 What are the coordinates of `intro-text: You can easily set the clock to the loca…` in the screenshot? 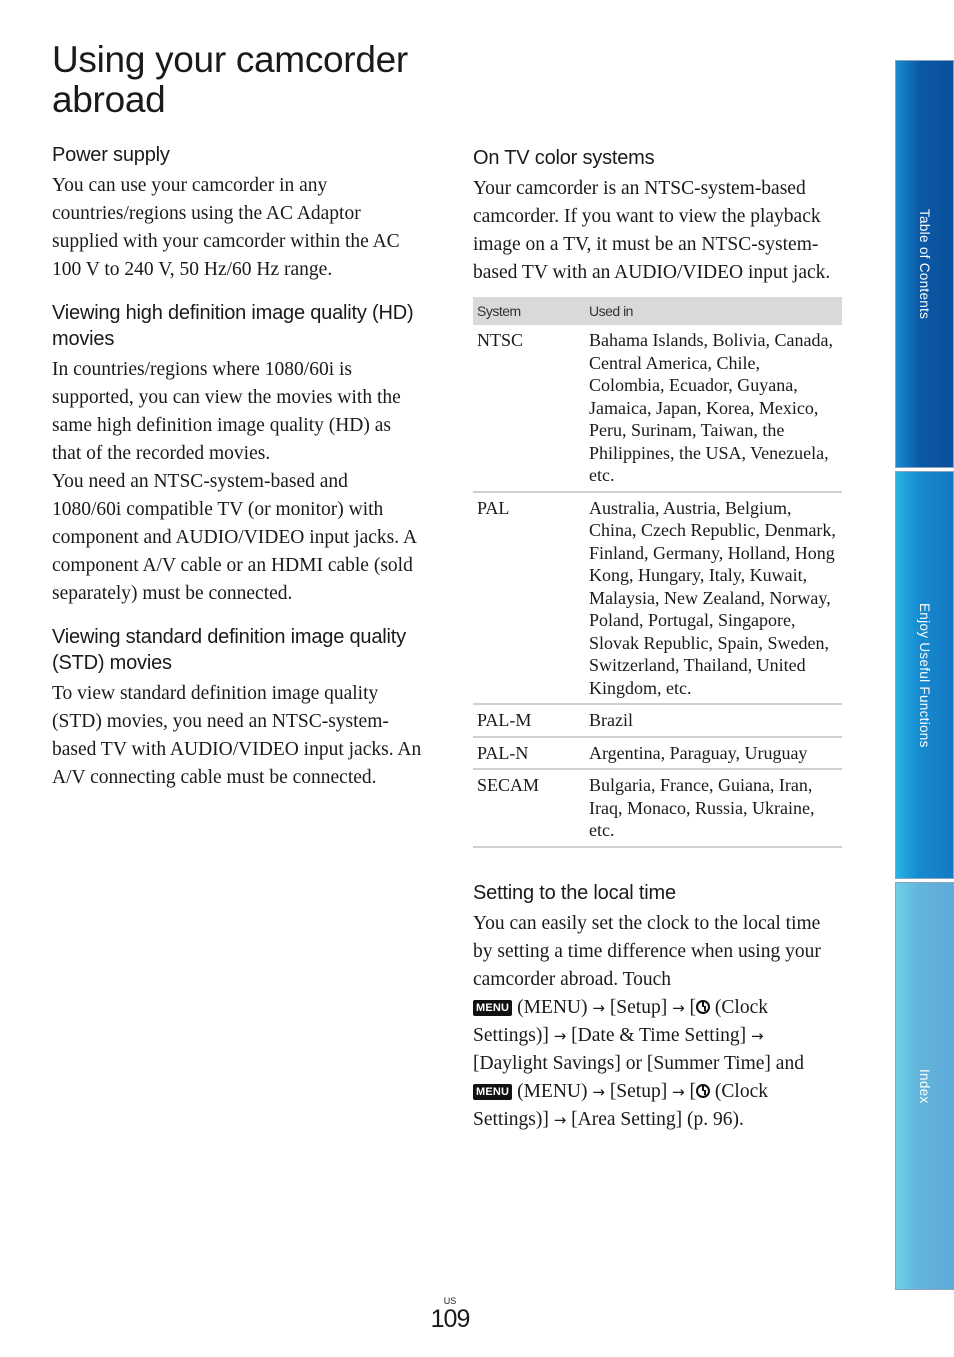 It's located at (647, 951).